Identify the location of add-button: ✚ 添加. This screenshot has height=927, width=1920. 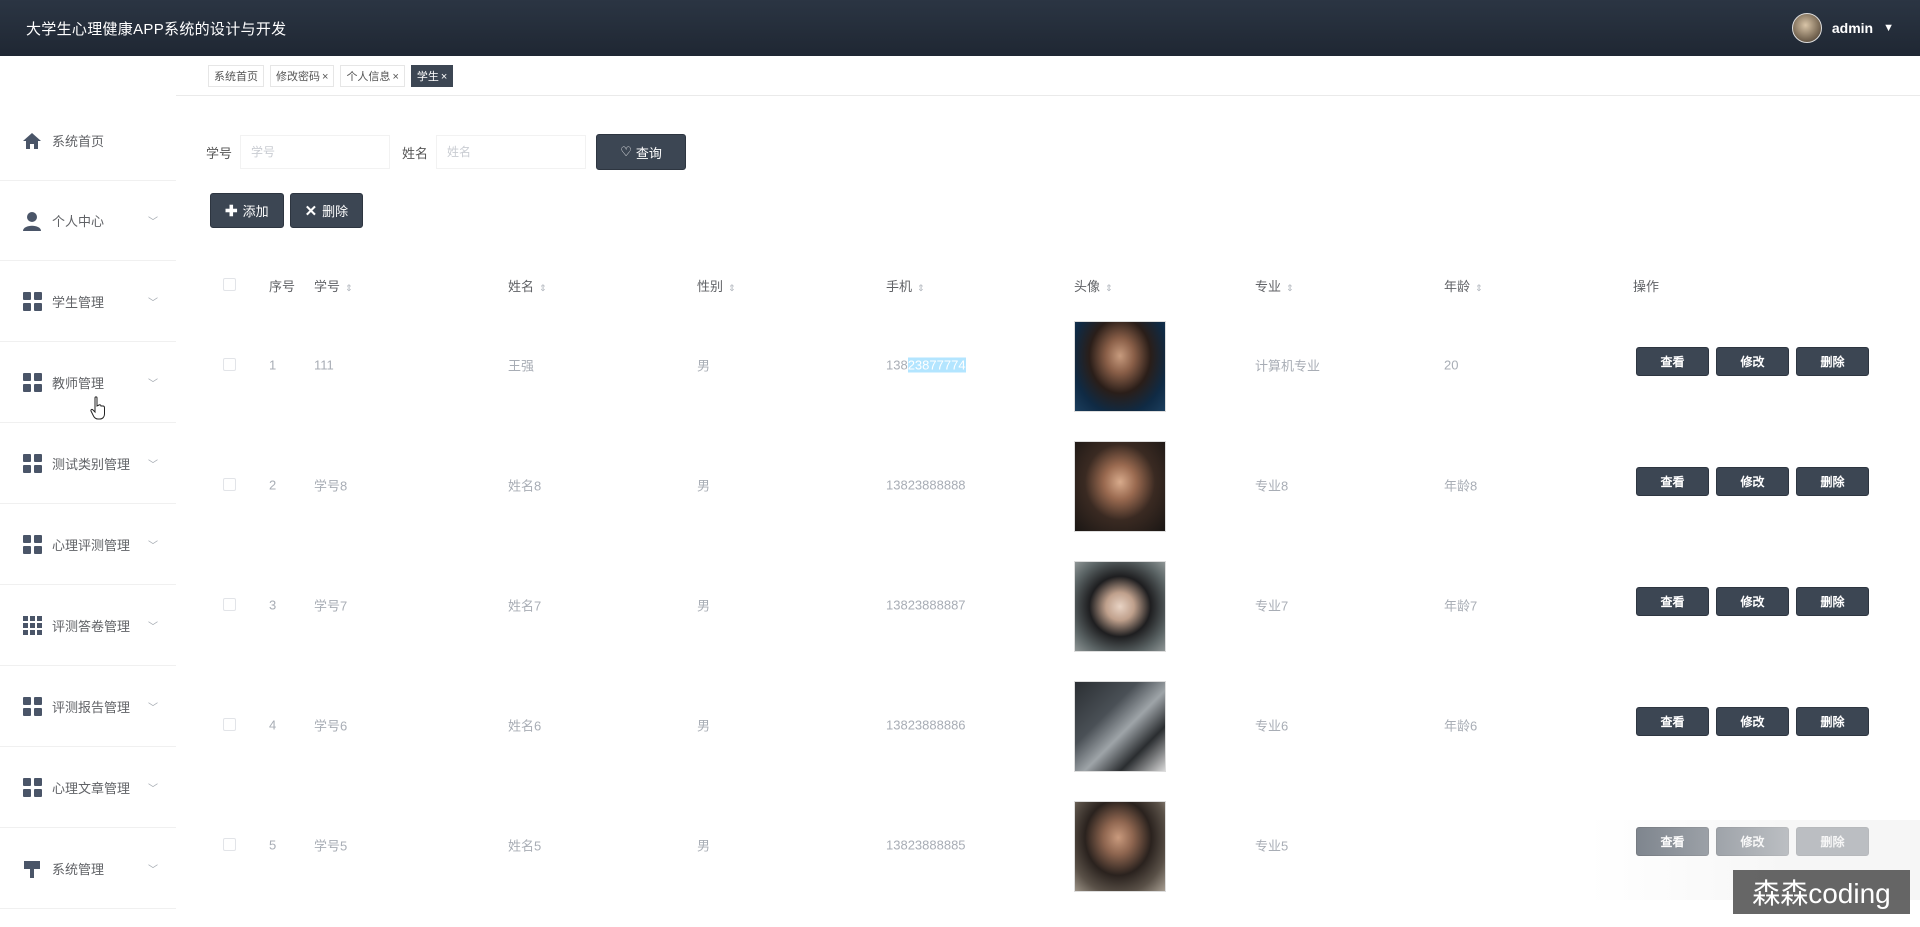
(247, 210).